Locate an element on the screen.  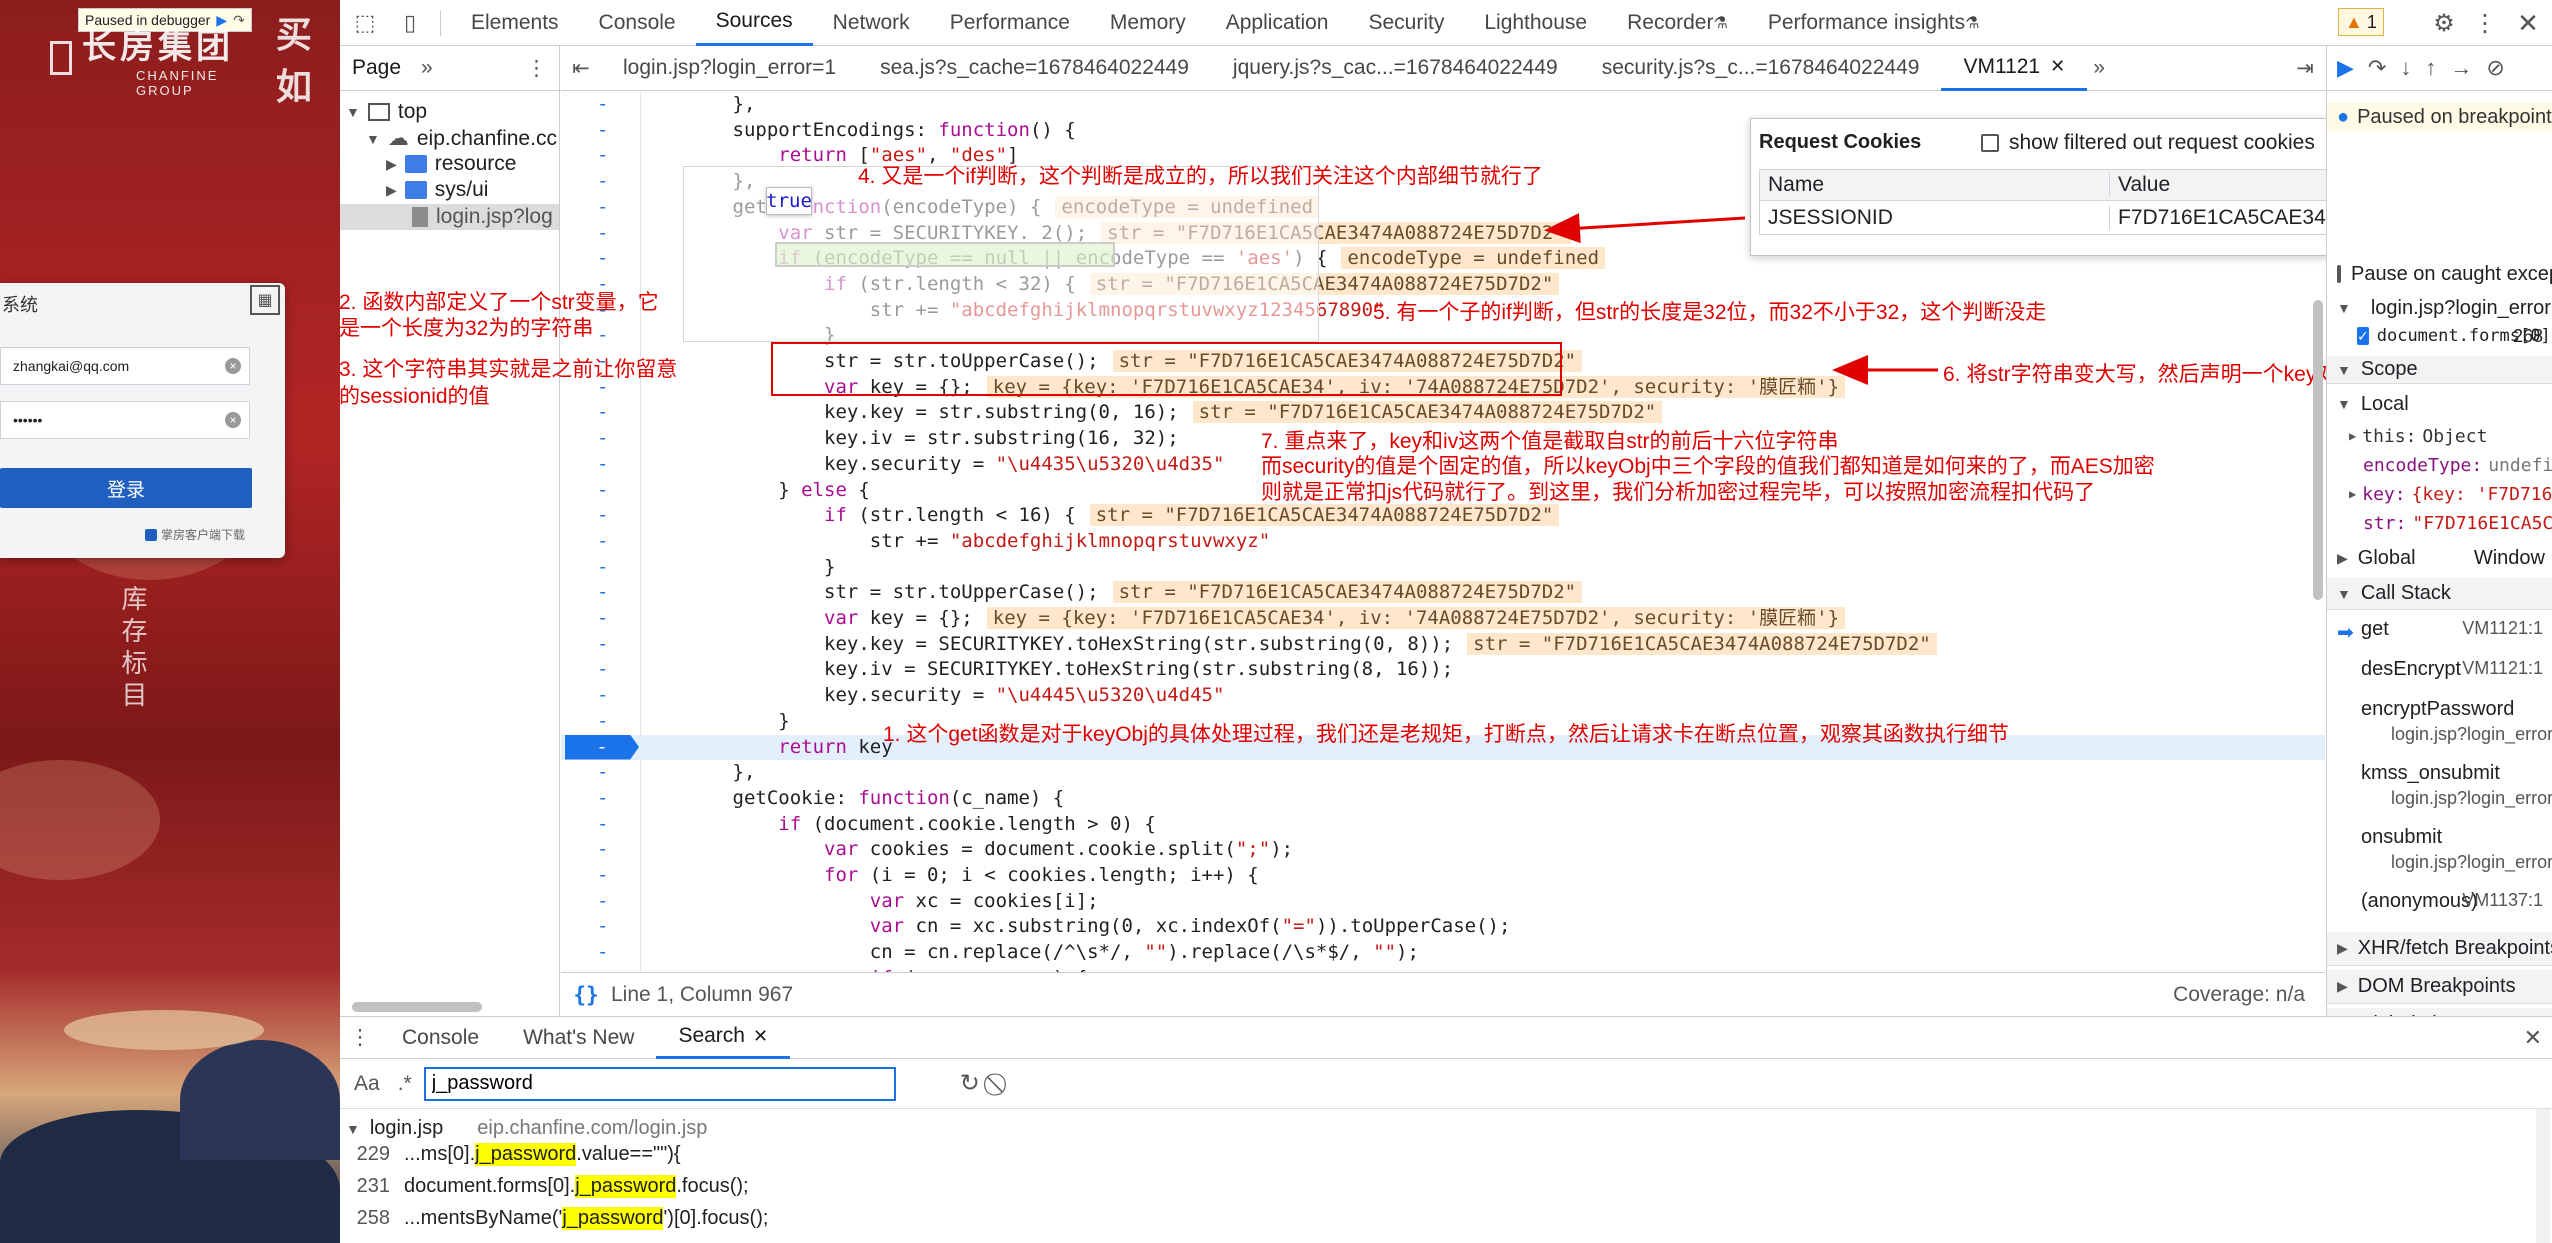
scope-value: {key: 'F7D716E1CA5CAE34 is located at coordinates (2481, 494).